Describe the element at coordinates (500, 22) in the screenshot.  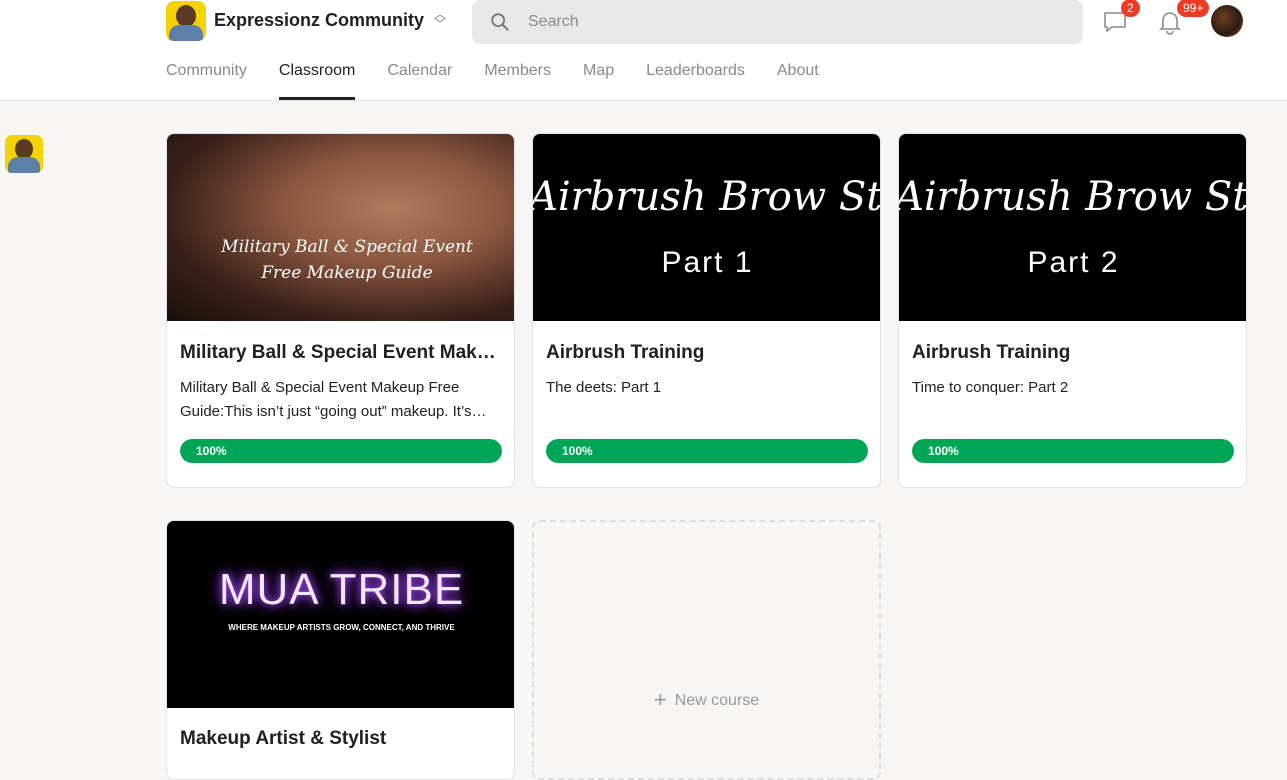
I see `search-icon` at that location.